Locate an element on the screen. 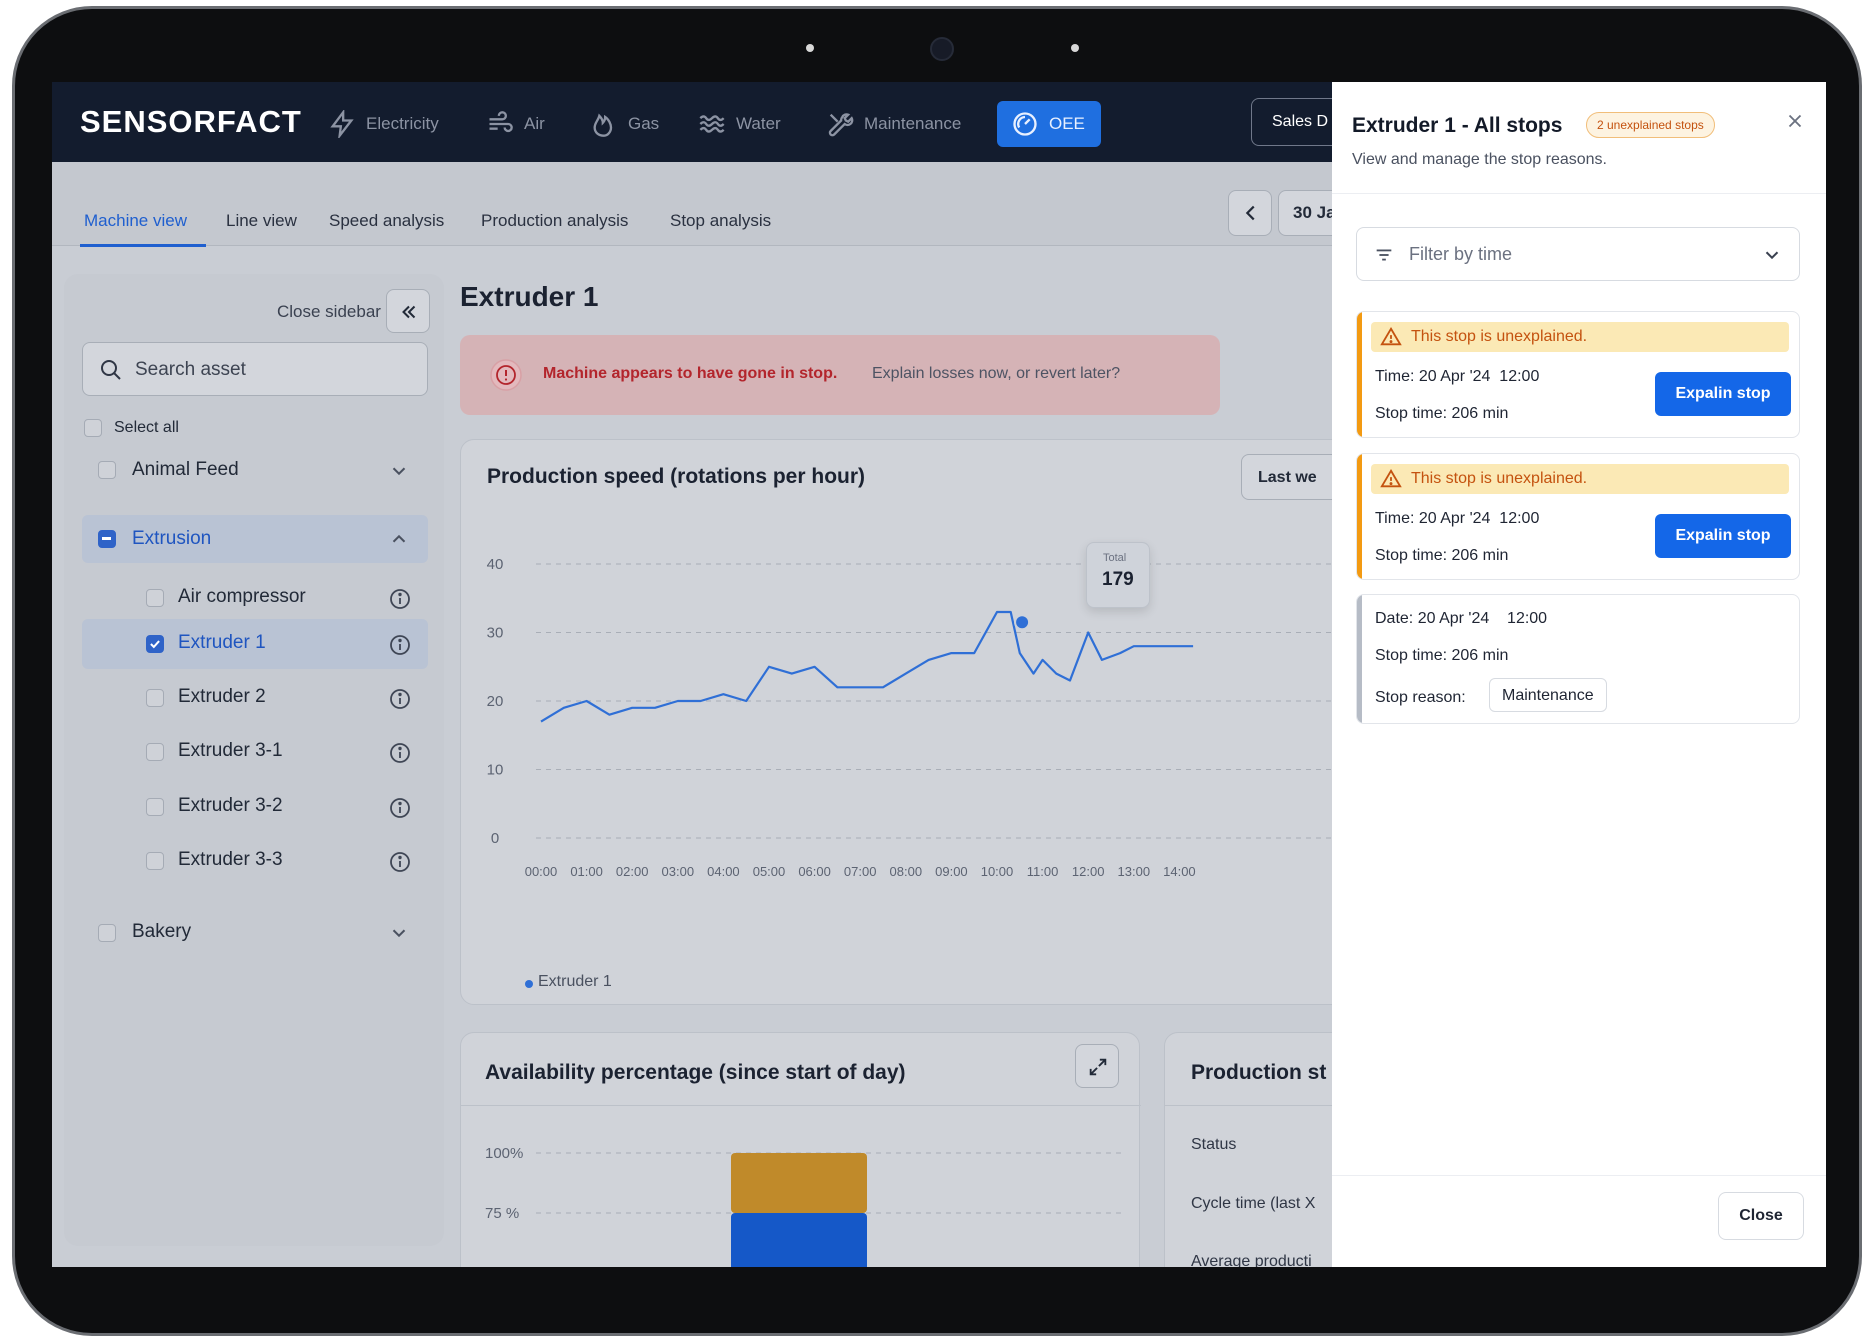 The height and width of the screenshot is (1342, 1862). nav-water: Water is located at coordinates (739, 124).